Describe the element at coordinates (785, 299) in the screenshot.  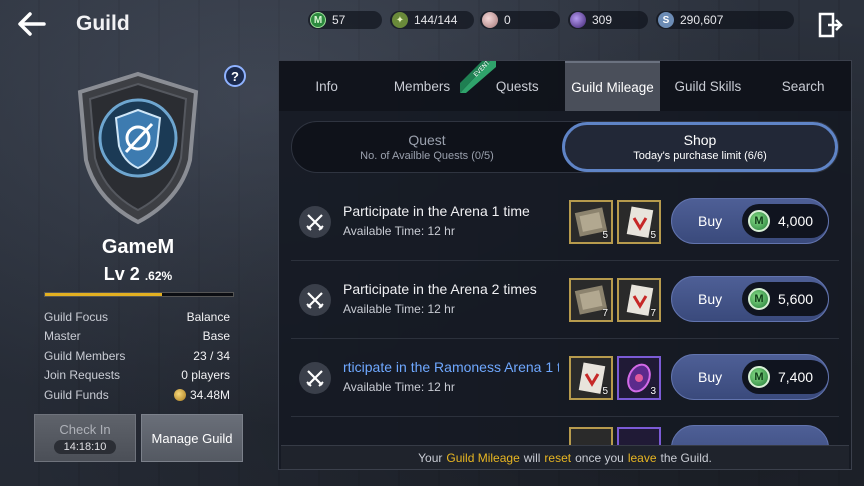
I see `price-pill: M 5,600` at that location.